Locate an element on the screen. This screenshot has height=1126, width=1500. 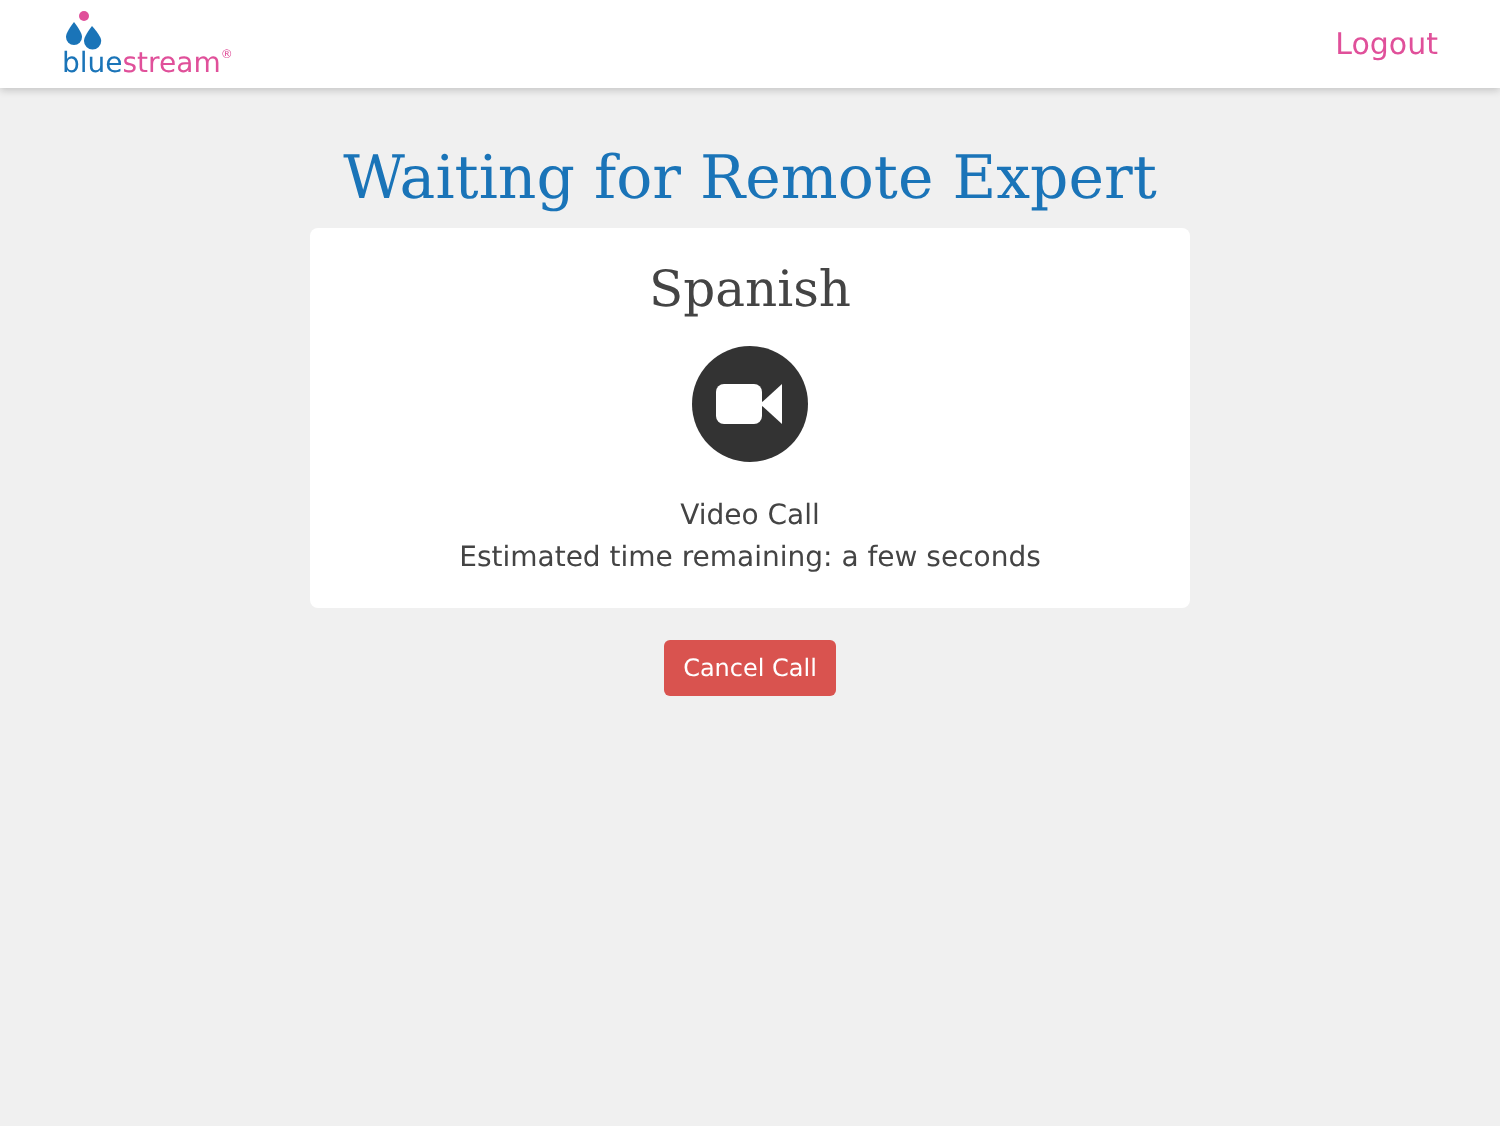
language-label: Spanish is located at coordinates (750, 290).